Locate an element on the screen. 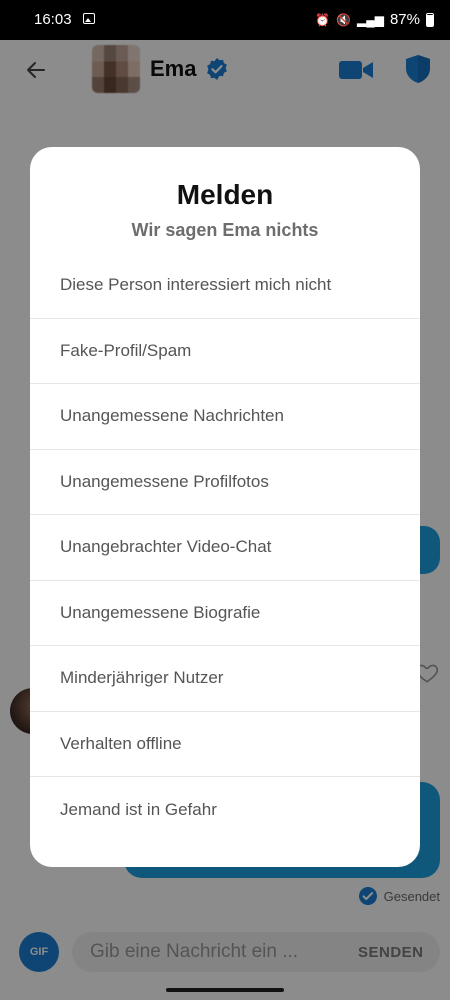 Image resolution: width=450 pixels, height=1000 pixels. report-reason-underage: Minderjähriger Nutzer is located at coordinates (225, 679).